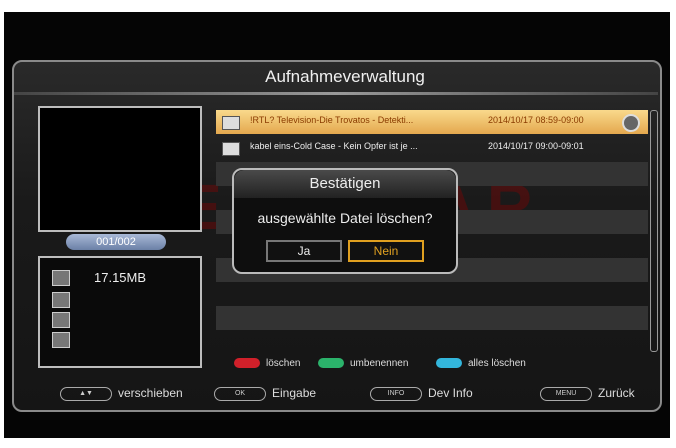  What do you see at coordinates (396, 393) in the screenshot?
I see `info-key-icon: INFO` at bounding box center [396, 393].